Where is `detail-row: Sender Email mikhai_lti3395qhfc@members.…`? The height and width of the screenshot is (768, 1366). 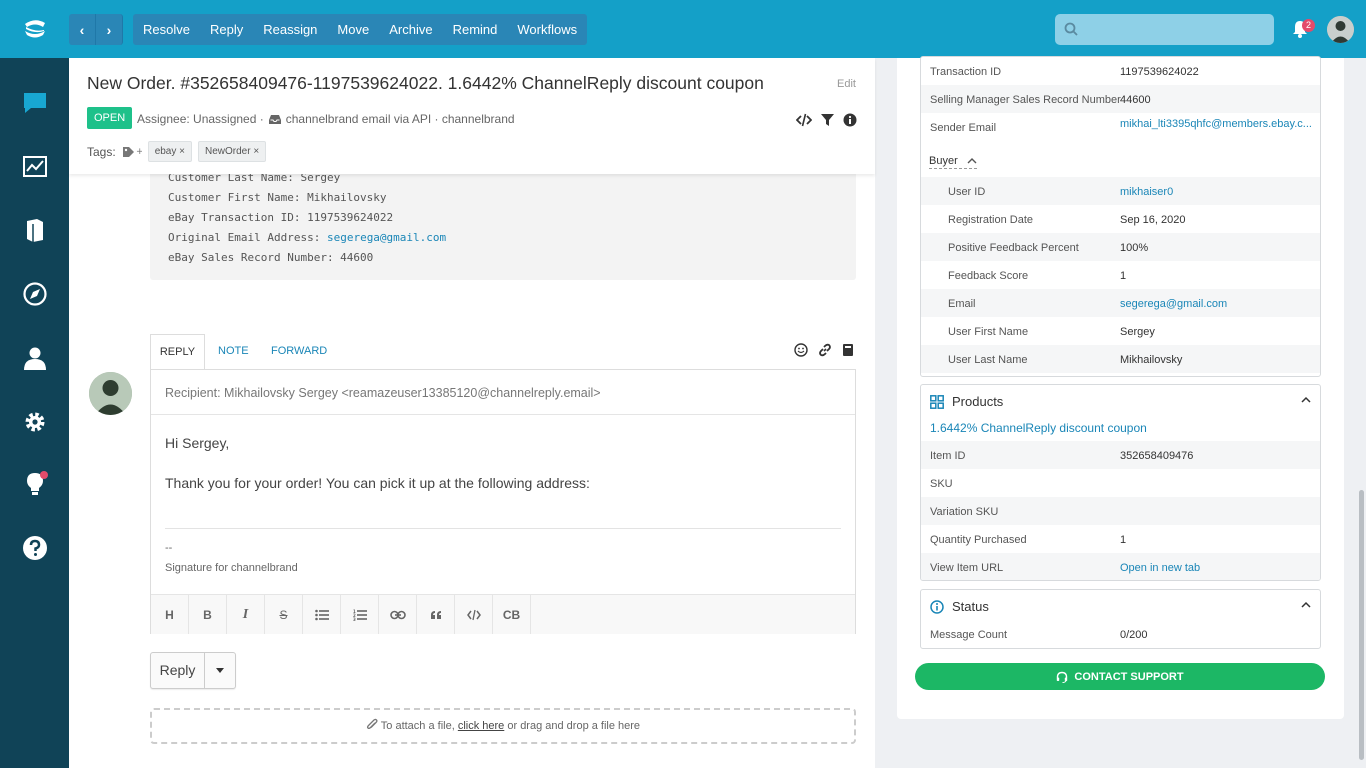
detail-row: Sender Email mikhai_lti3395qhfc@members.… is located at coordinates (1120, 123).